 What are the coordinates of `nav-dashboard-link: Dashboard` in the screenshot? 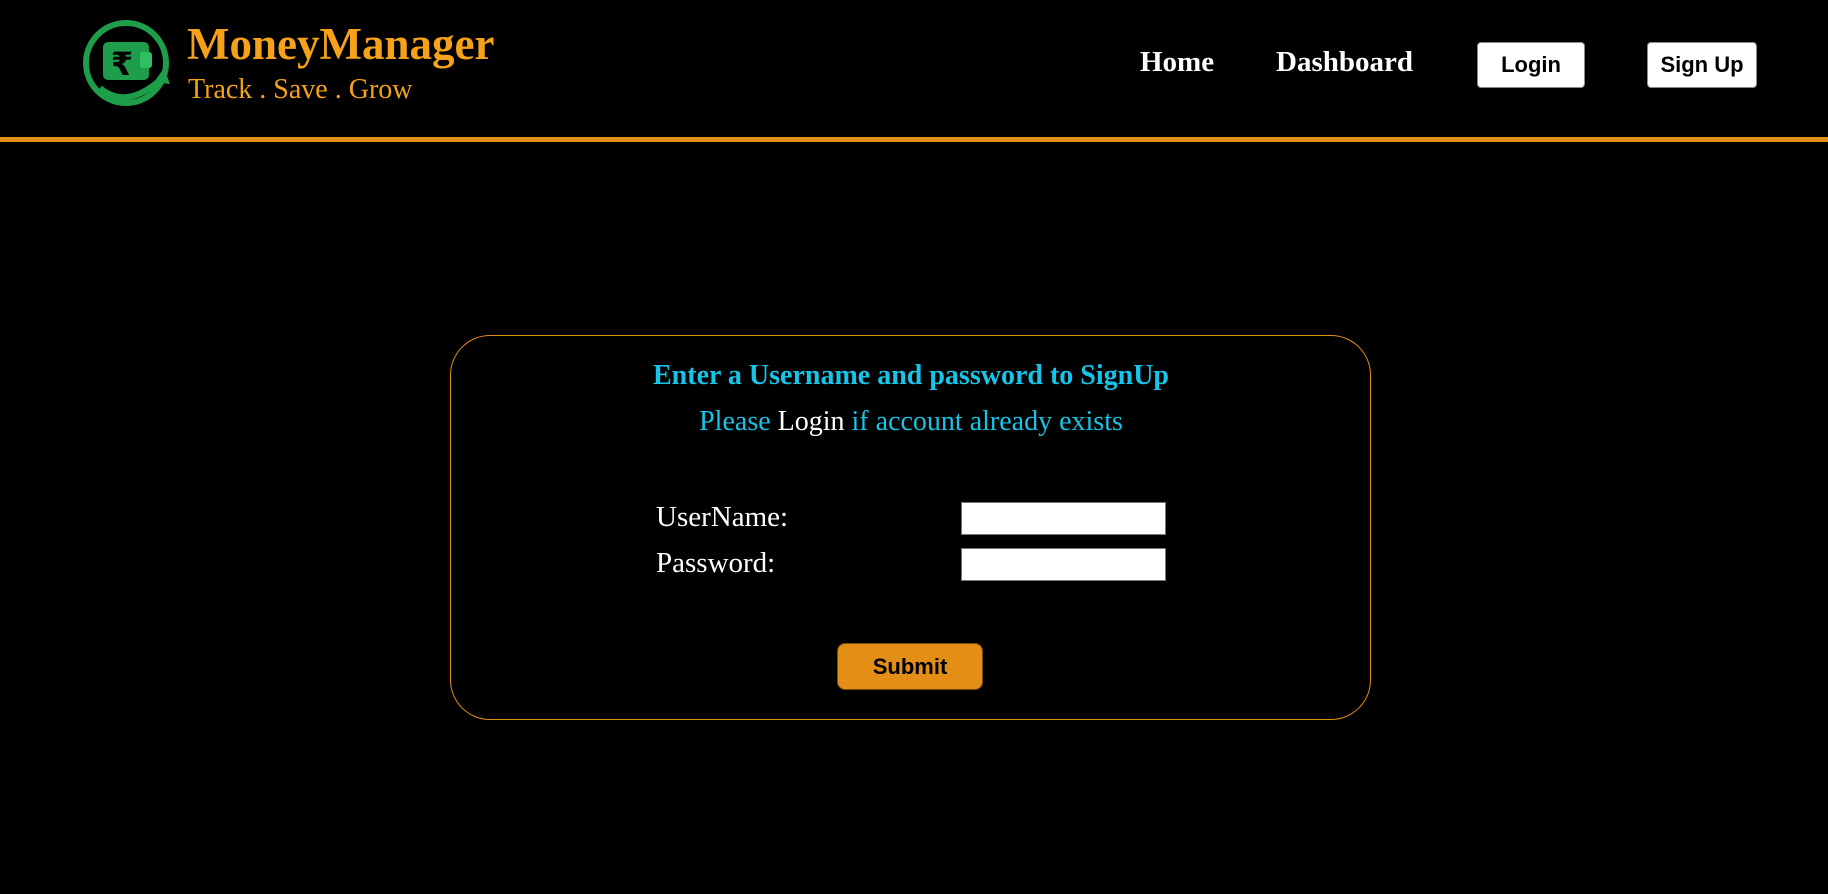 It's located at (1344, 62).